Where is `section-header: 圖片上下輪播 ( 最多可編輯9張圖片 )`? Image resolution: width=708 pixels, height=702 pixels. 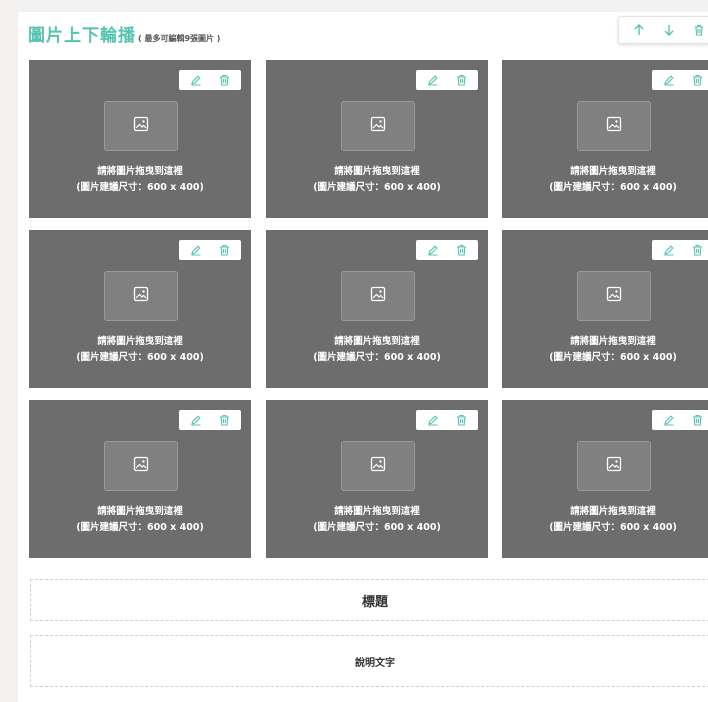 section-header: 圖片上下輪播 ( 最多可編輯9張圖片 ) is located at coordinates (124, 33).